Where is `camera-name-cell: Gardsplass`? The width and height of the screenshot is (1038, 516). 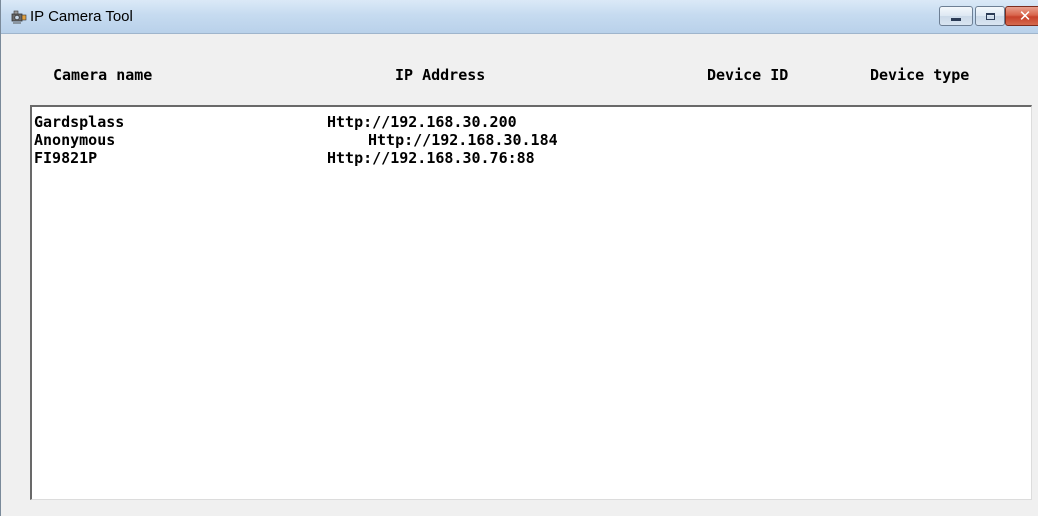
camera-name-cell: Gardsplass is located at coordinates (79, 122).